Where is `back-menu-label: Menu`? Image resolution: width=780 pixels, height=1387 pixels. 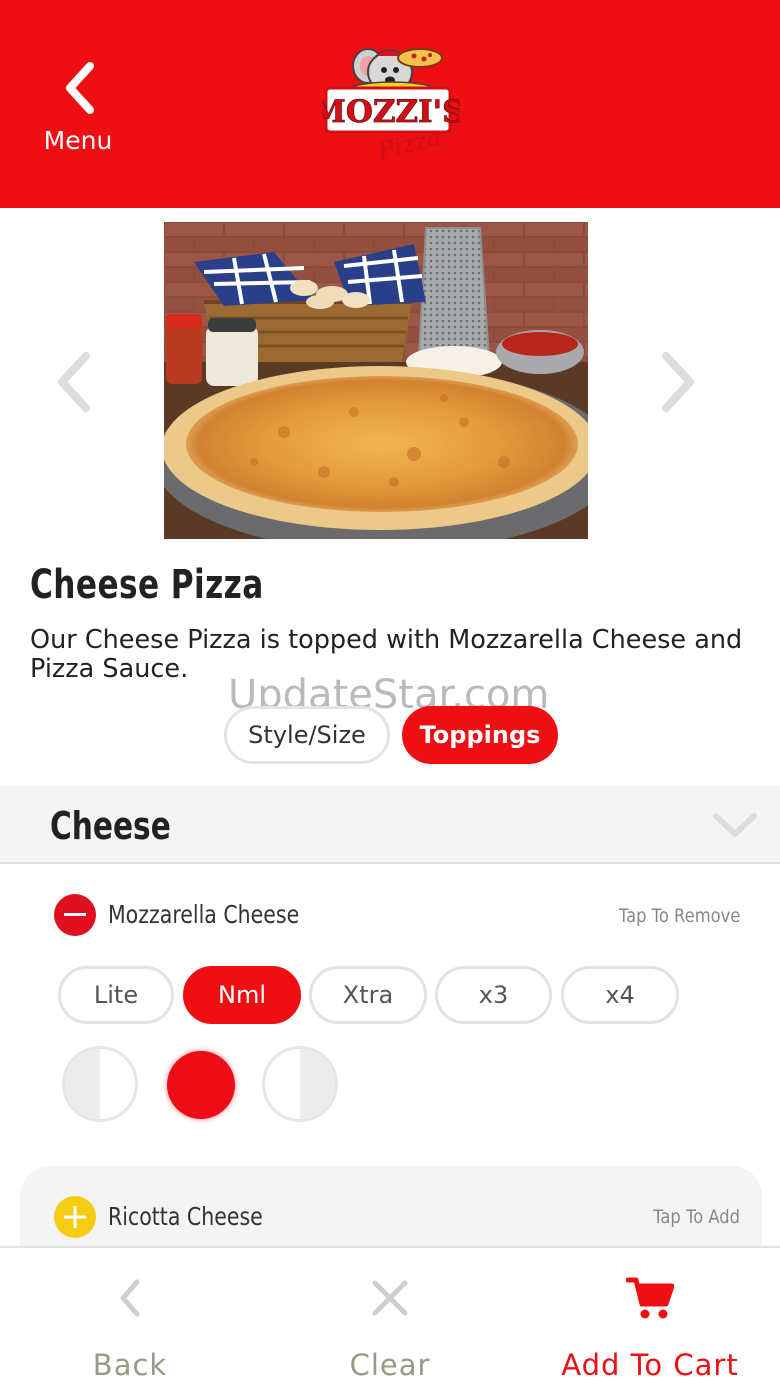
back-menu-label: Menu is located at coordinates (78, 140).